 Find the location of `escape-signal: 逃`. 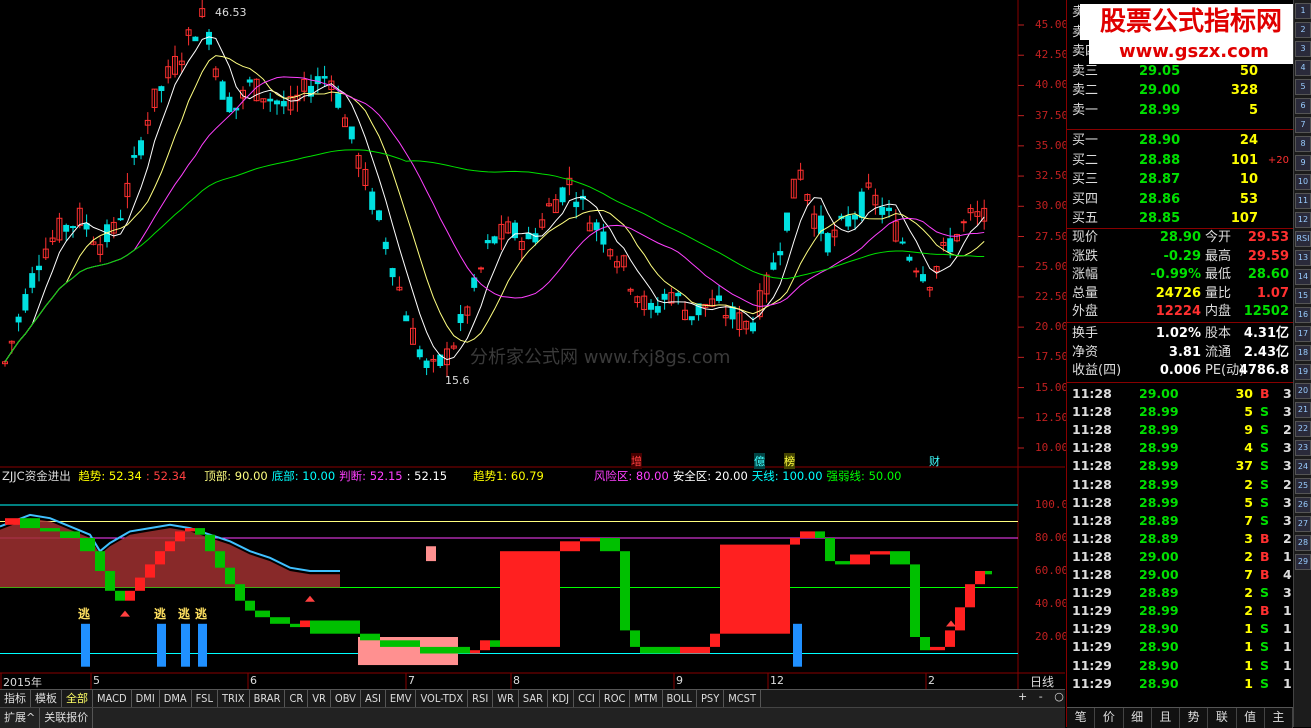

escape-signal: 逃 is located at coordinates (160, 614).